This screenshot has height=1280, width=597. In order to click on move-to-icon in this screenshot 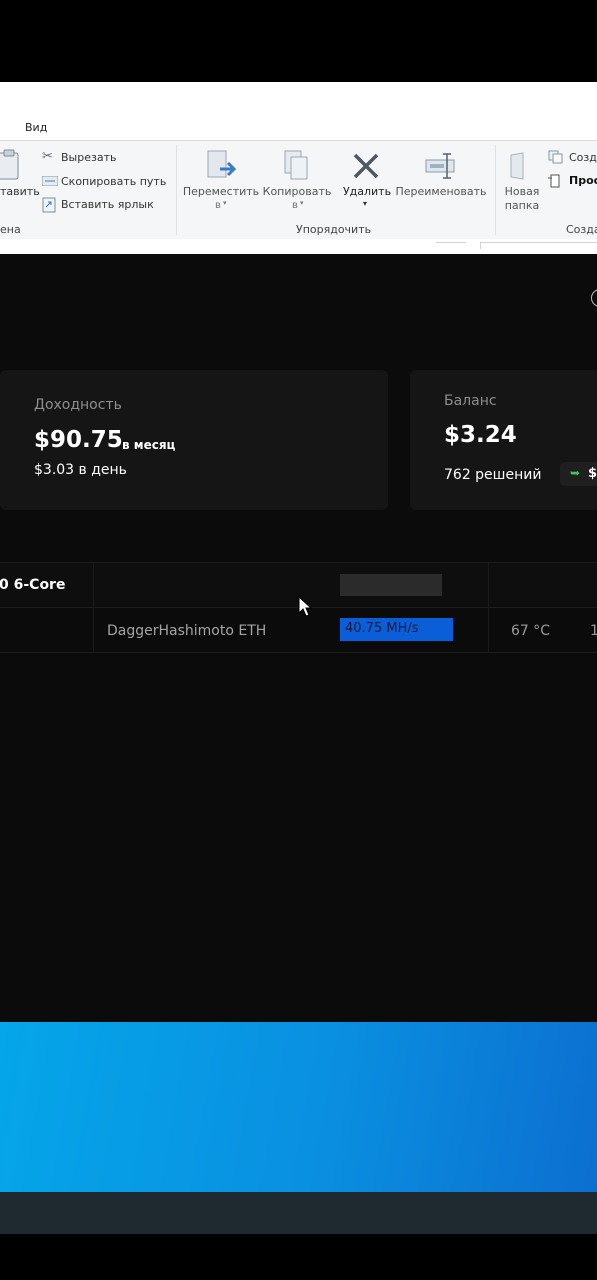, I will do `click(222, 164)`.